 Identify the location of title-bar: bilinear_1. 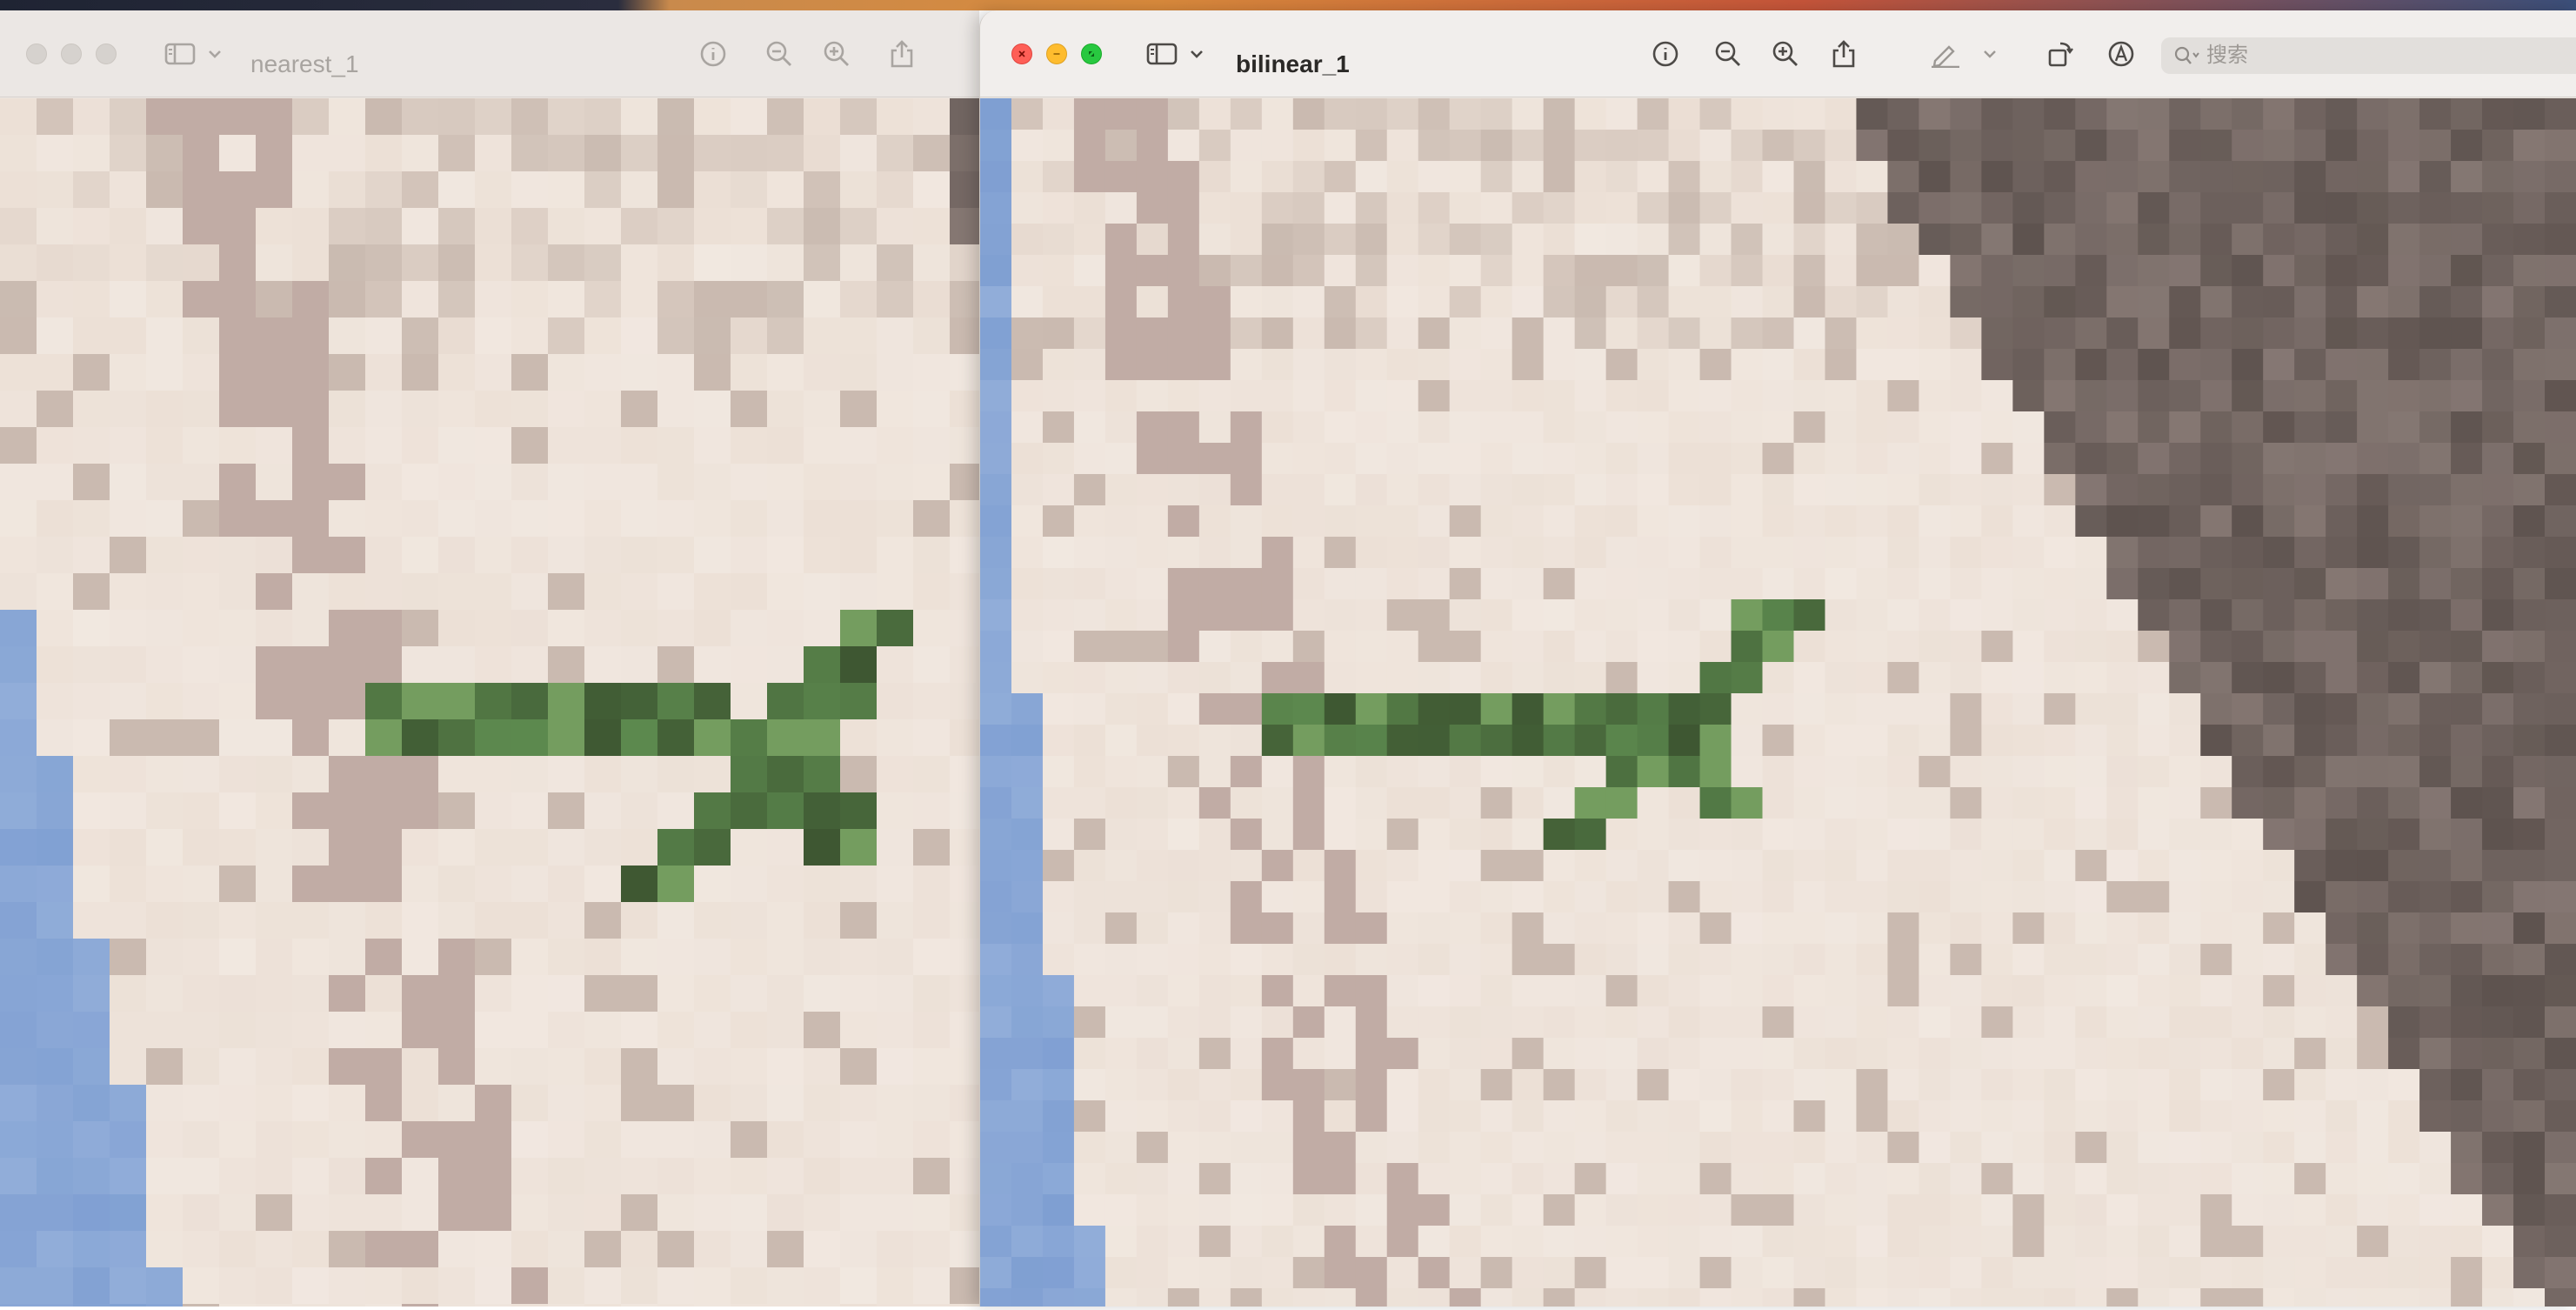
(1778, 53).